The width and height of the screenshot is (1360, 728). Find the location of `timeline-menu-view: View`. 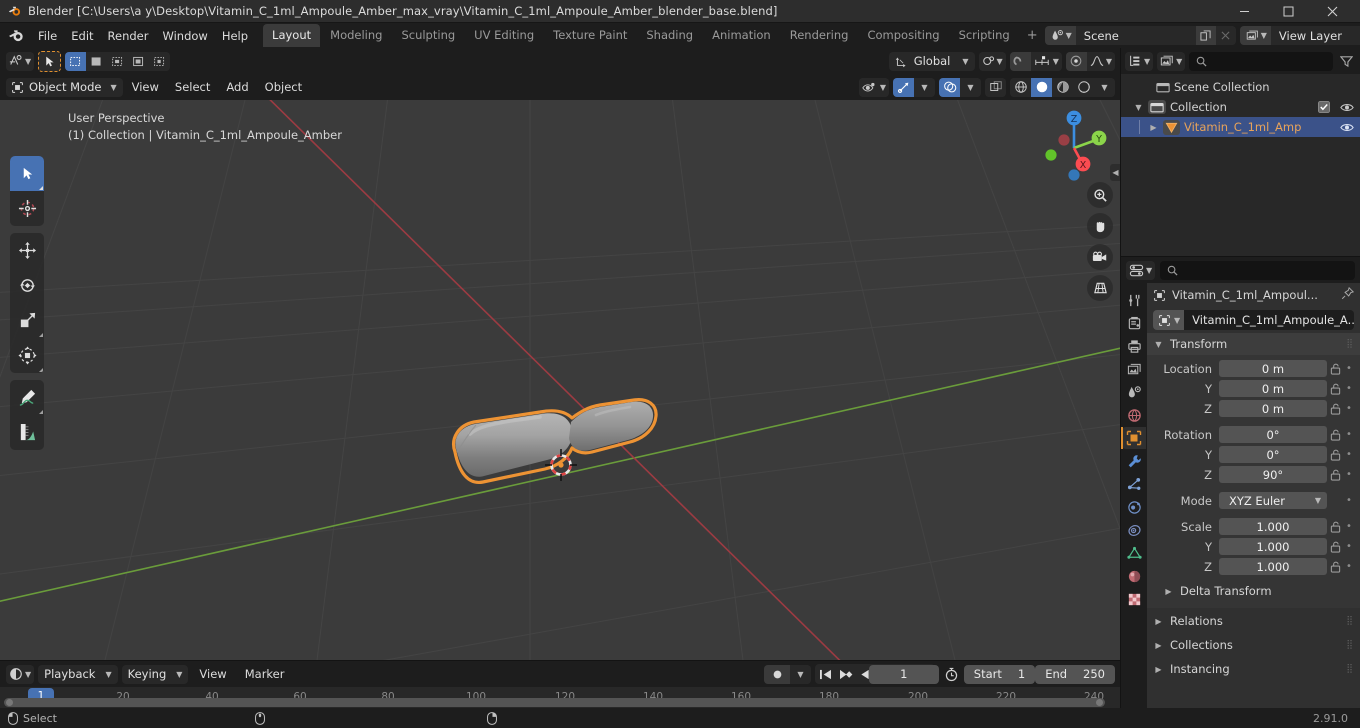

timeline-menu-view: View is located at coordinates (212, 674).